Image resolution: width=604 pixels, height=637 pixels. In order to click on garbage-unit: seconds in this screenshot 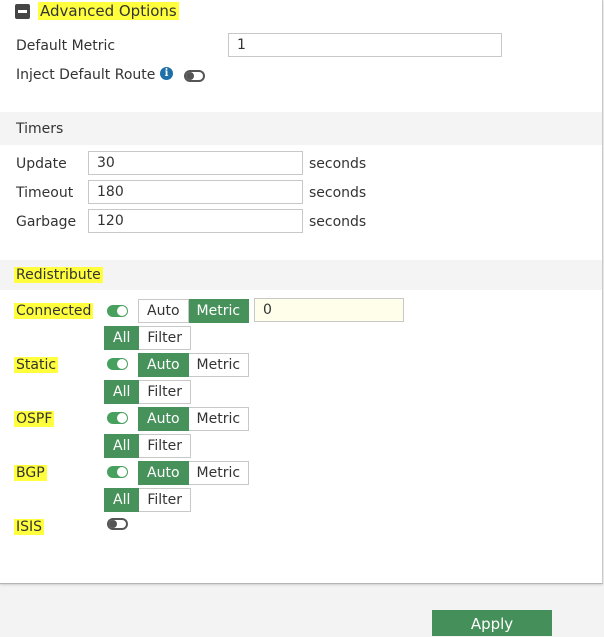, I will do `click(338, 222)`.